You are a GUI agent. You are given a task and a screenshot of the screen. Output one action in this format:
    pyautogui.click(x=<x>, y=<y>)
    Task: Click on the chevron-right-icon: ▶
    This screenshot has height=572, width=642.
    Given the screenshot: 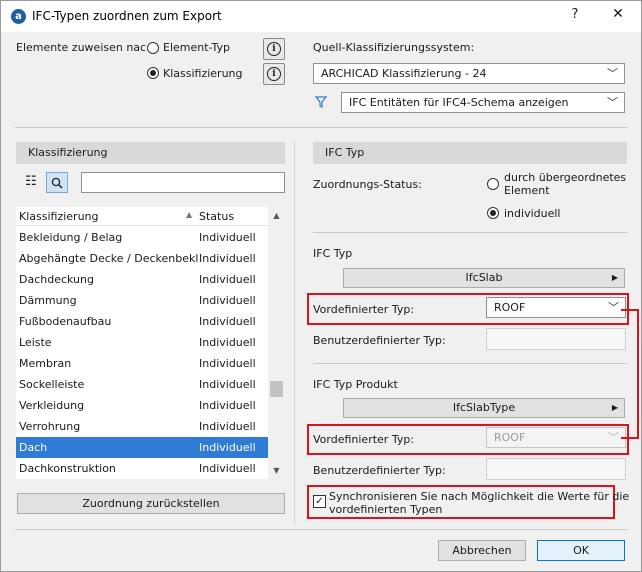 What is the action you would take?
    pyautogui.click(x=614, y=277)
    